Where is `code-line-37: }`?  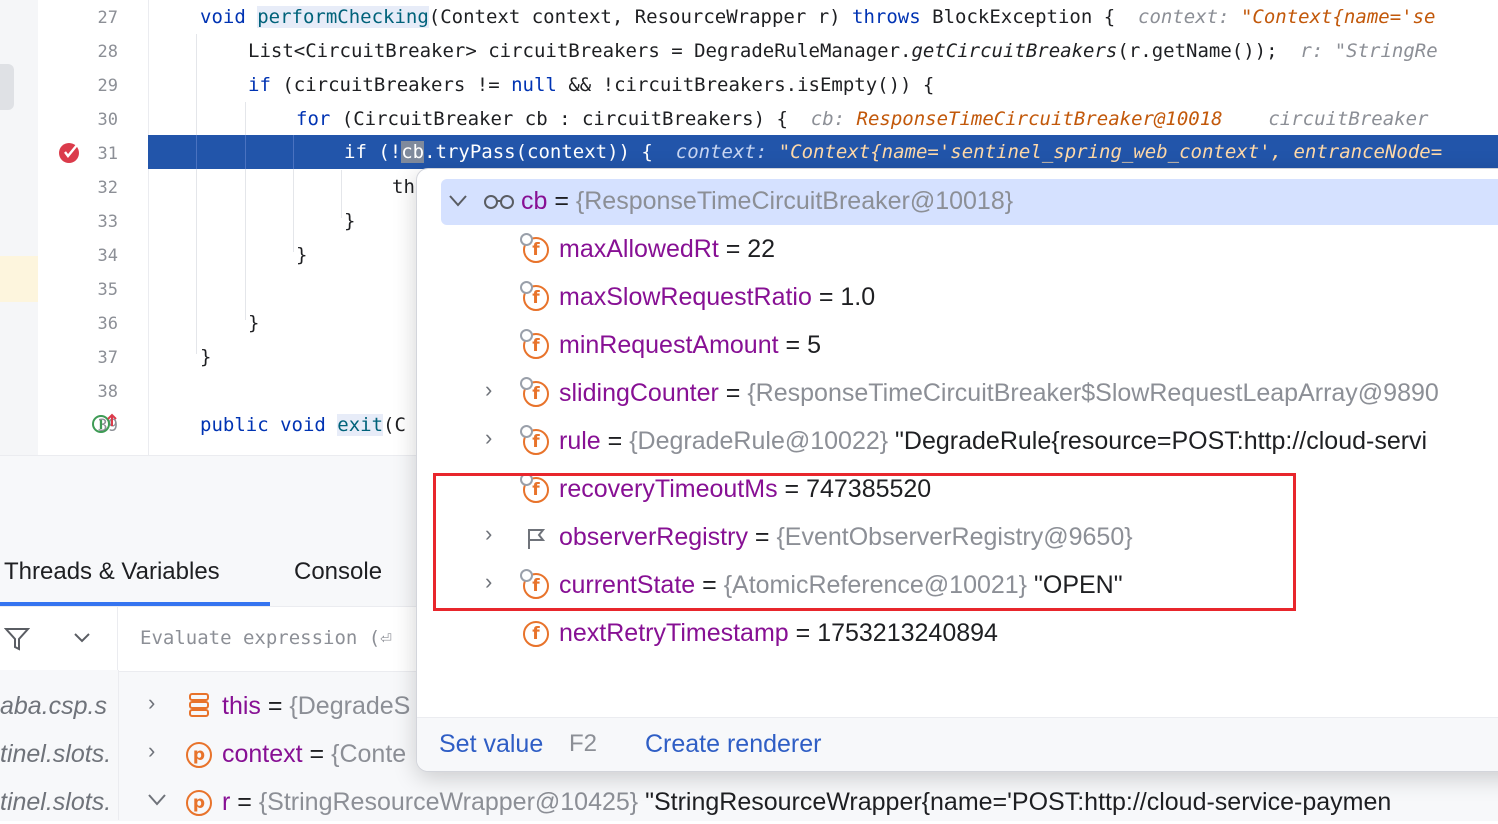 code-line-37: } is located at coordinates (205, 357).